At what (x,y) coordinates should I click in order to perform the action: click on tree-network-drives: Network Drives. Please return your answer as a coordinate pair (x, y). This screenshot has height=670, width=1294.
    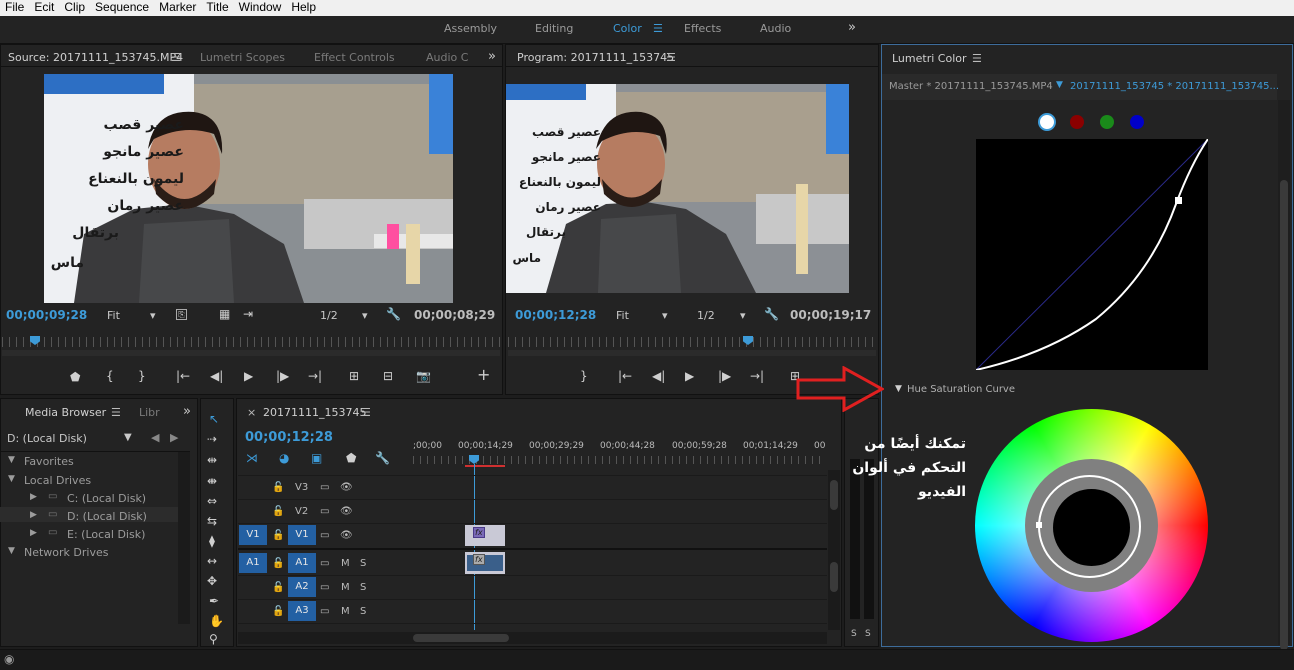
    Looking at the image, I should click on (66, 552).